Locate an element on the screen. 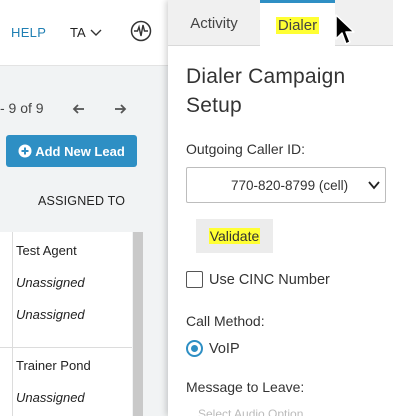  caller-id-label: Outgoing Caller ID: is located at coordinates (246, 149).